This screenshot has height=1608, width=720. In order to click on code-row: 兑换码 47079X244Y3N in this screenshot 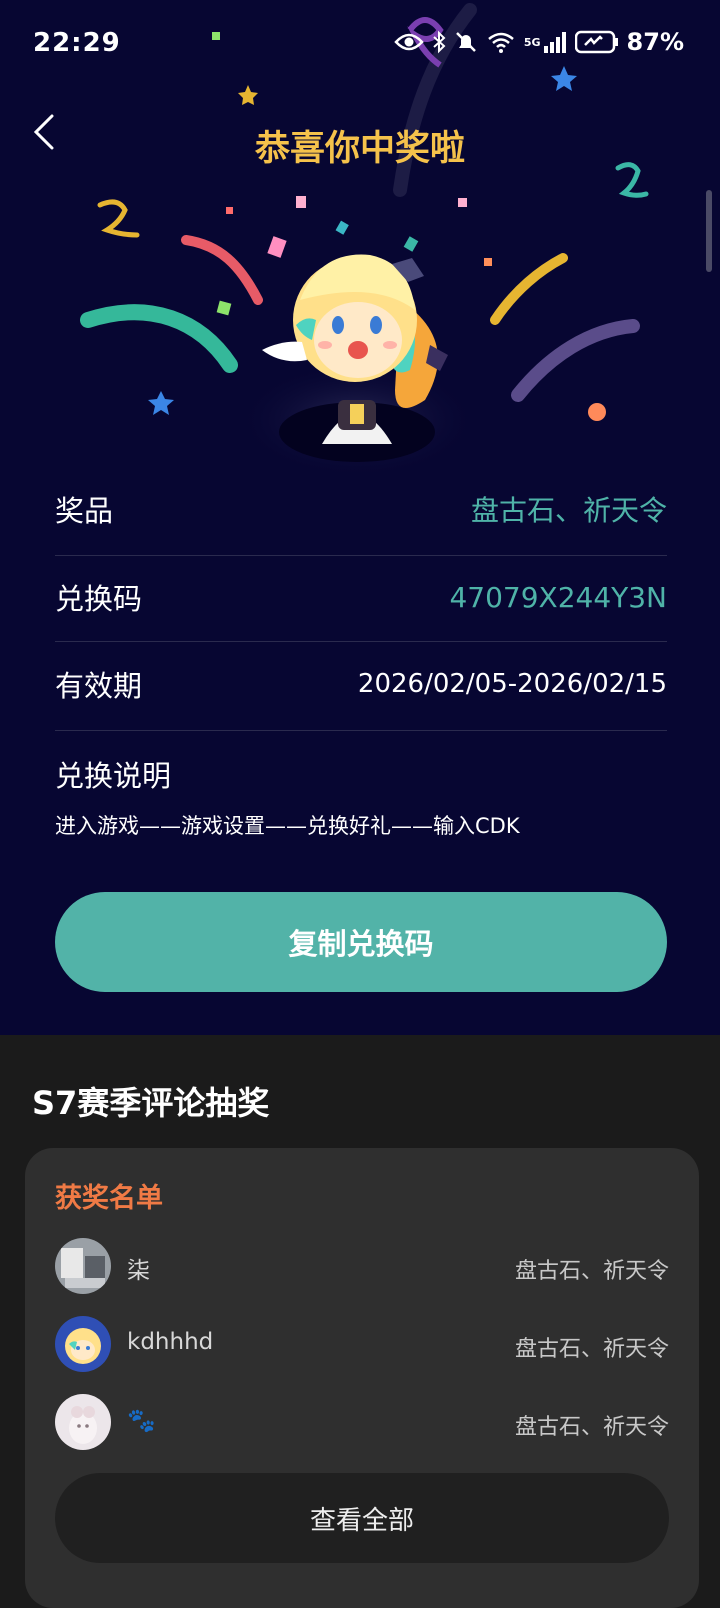, I will do `click(361, 597)`.